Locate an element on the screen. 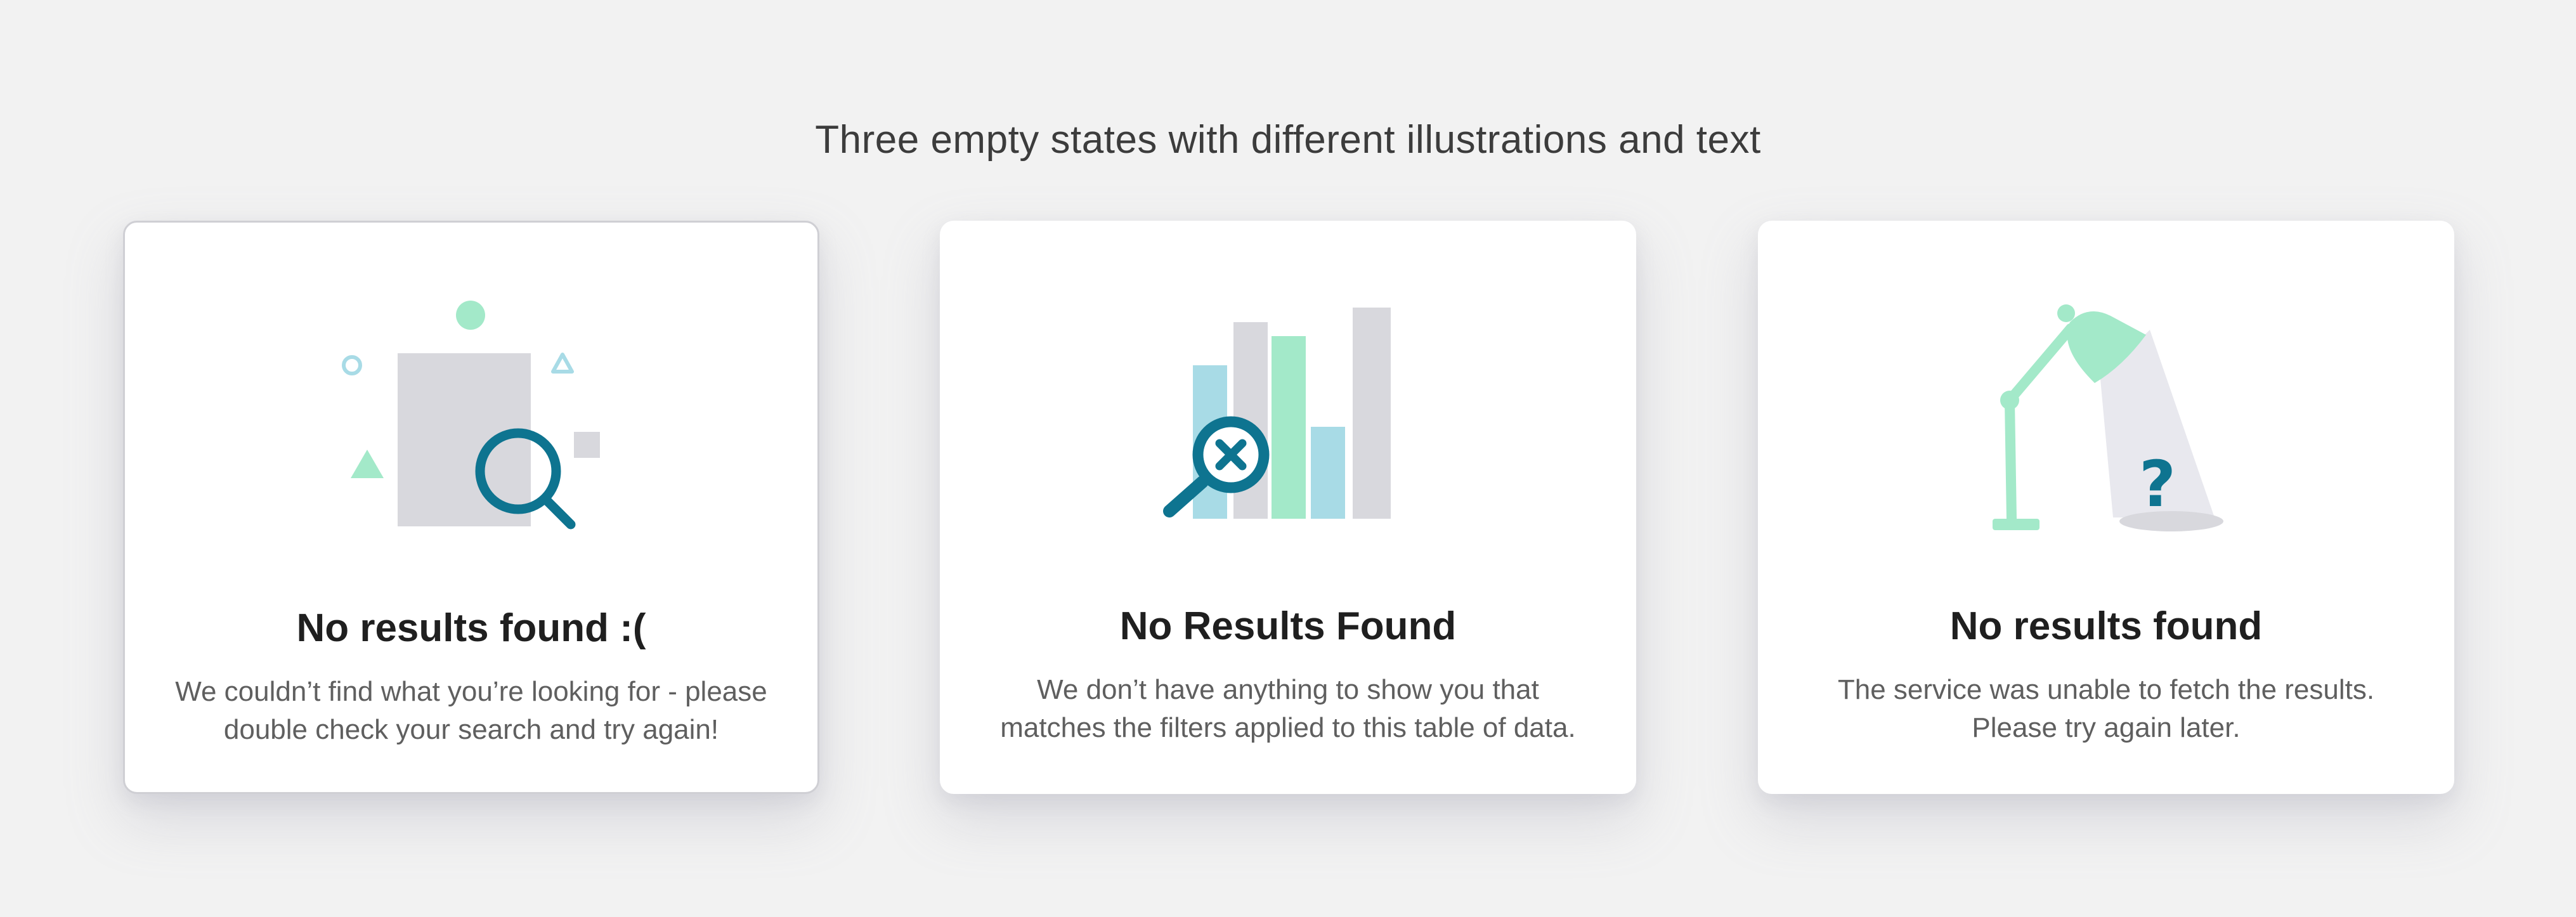 The height and width of the screenshot is (917, 2576). desk-lamp-question-icon: ? is located at coordinates (2106, 389).